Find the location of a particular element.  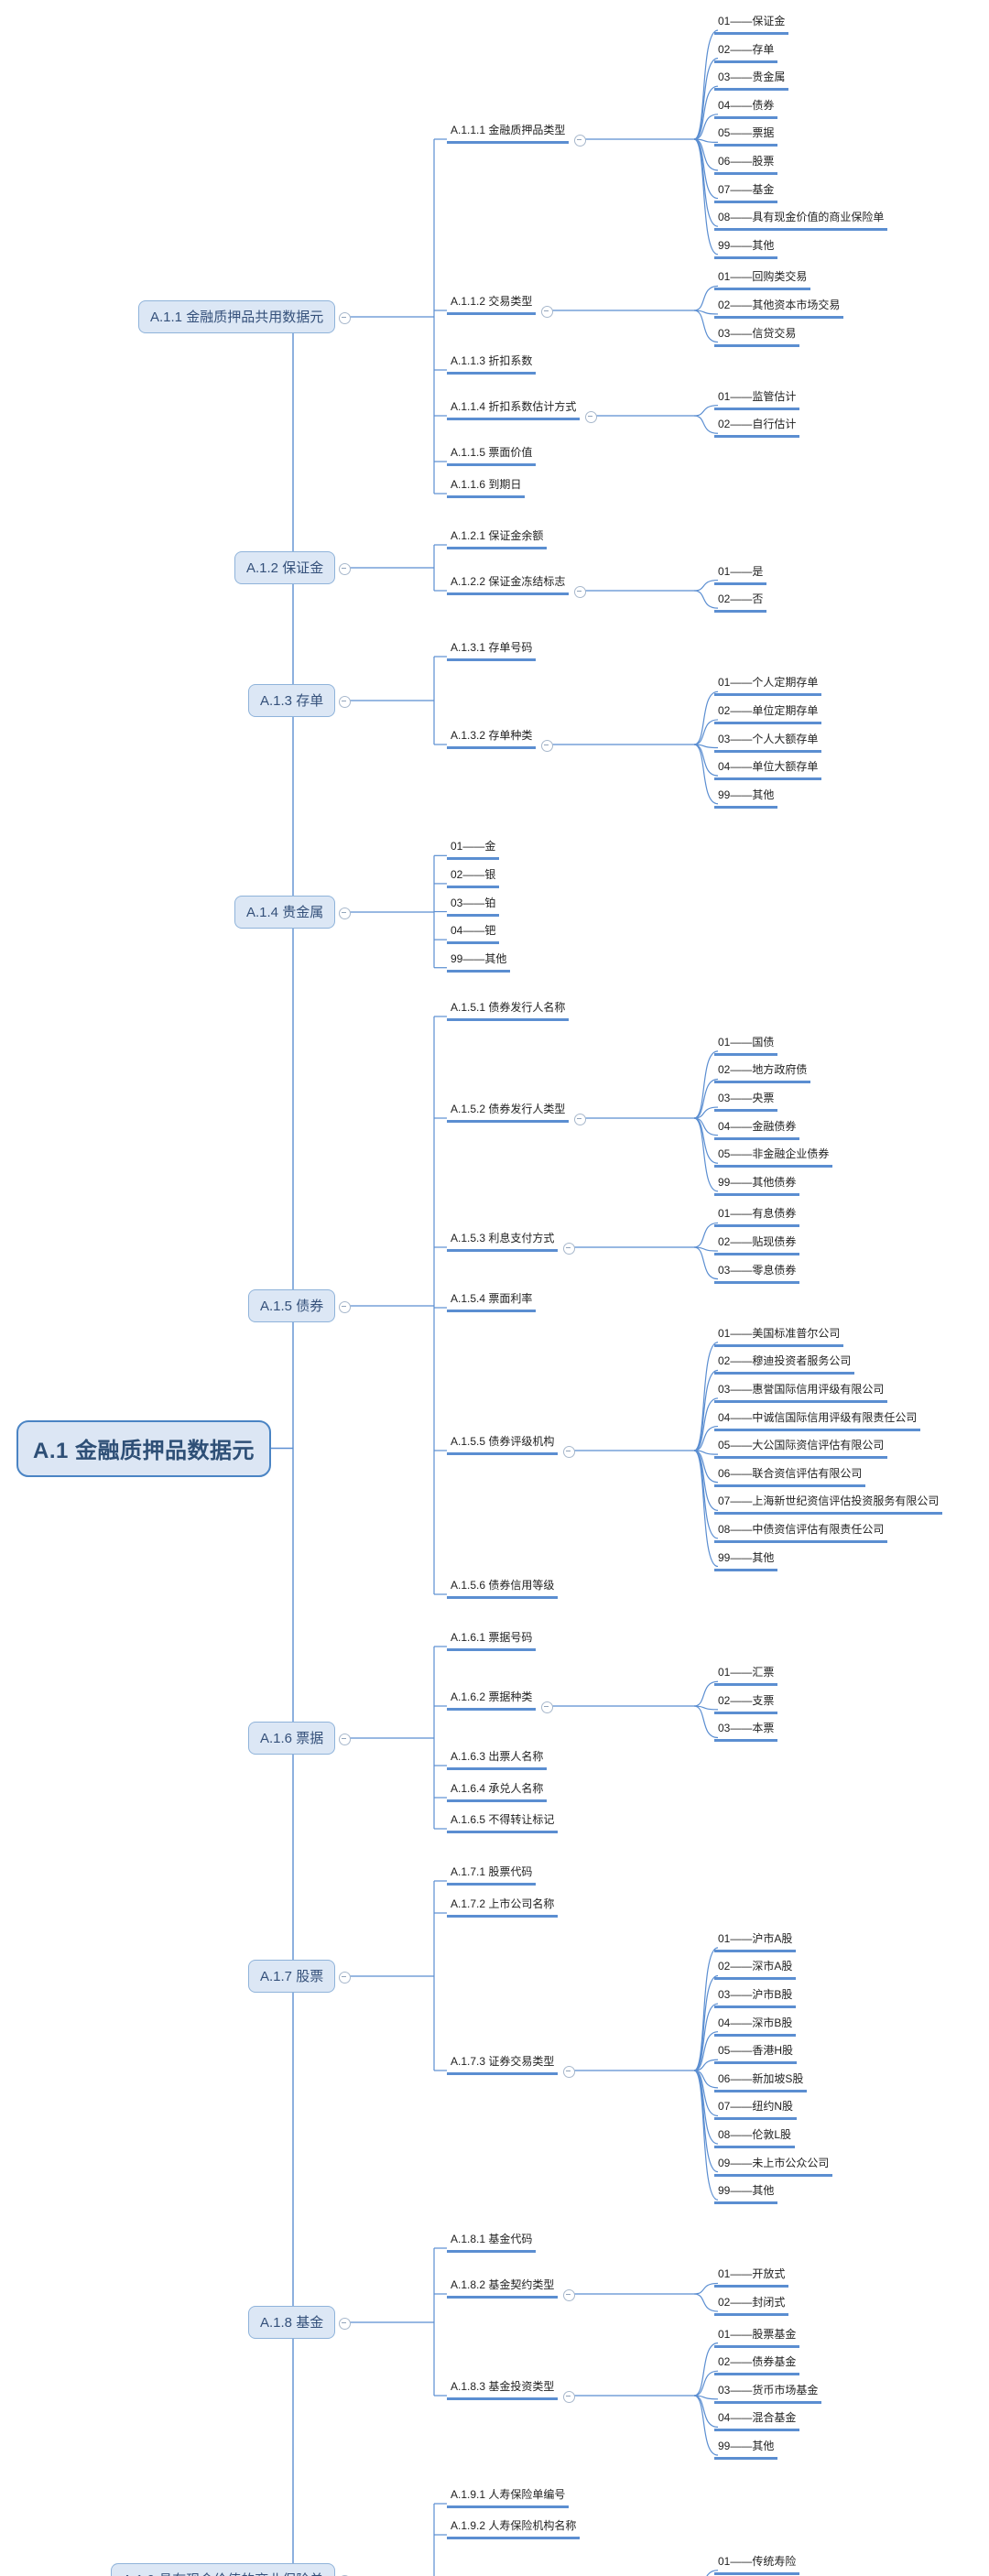

leaf-node: 02——地方政府债 is located at coordinates (762, 1072).